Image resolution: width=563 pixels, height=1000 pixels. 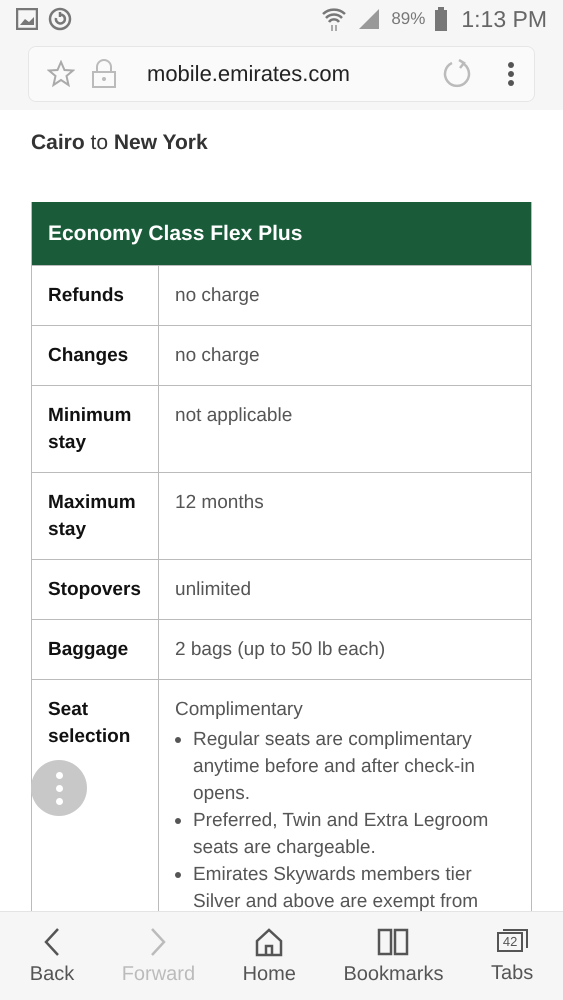 What do you see at coordinates (220, 503) in the screenshot?
I see `row-value: 12 months` at bounding box center [220, 503].